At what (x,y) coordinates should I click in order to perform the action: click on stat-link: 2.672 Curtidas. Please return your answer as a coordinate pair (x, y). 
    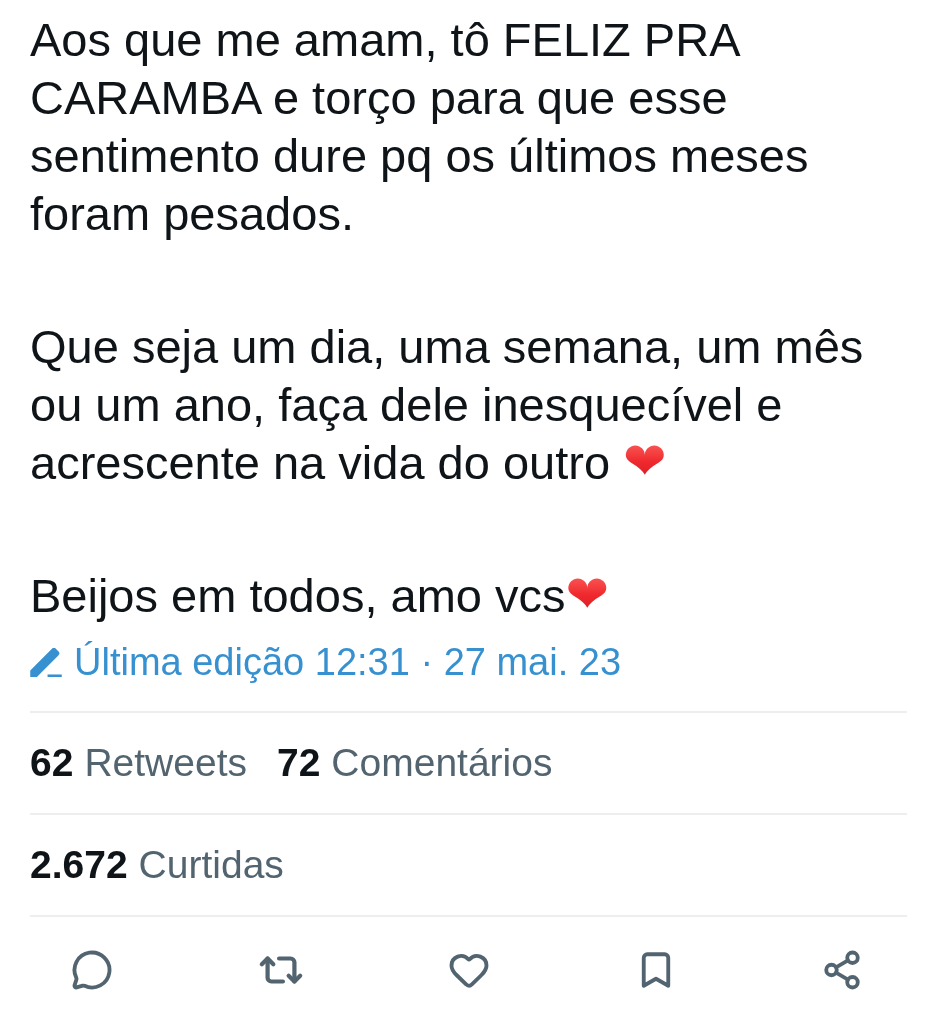
    Looking at the image, I should click on (157, 865).